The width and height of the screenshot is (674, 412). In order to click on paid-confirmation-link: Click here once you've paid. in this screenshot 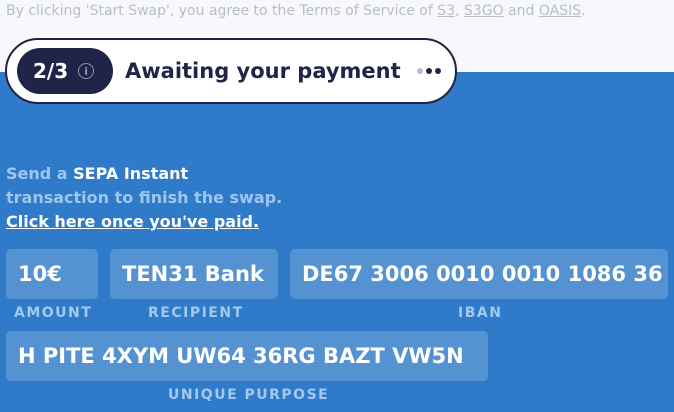, I will do `click(132, 221)`.